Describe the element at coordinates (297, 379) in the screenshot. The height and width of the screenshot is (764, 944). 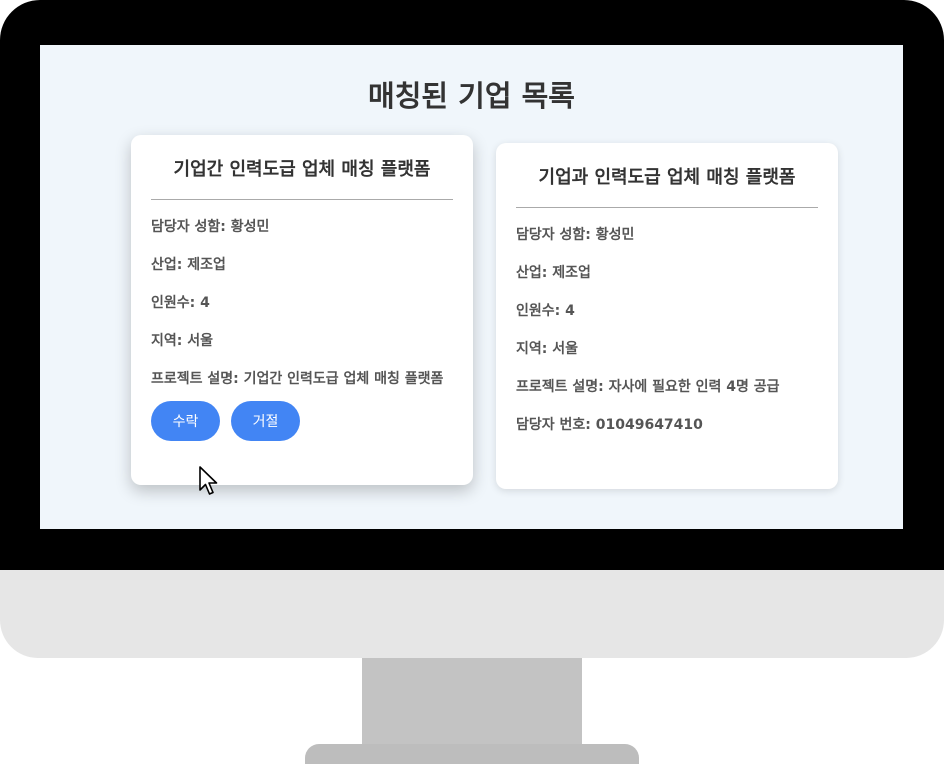
I see `project-description: 프로젝트 설명: 기업간 인력도급 업체 매칭 플랫폼` at that location.